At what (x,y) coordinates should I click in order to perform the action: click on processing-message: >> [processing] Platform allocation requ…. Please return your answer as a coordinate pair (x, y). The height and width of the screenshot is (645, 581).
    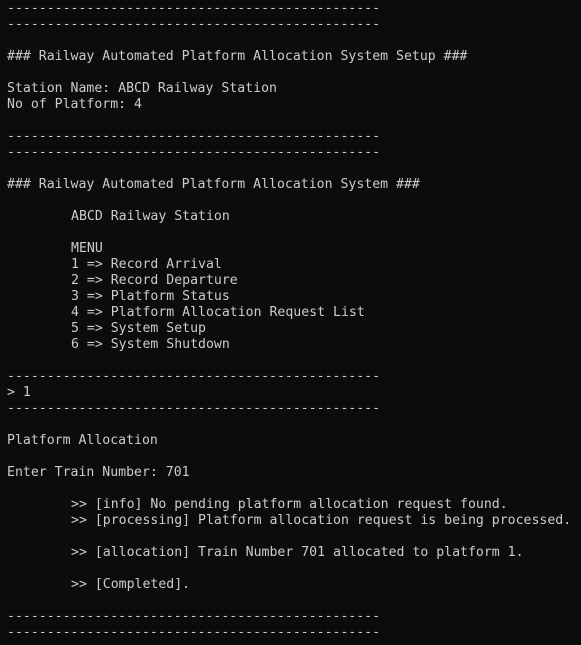
    Looking at the image, I should click on (321, 520).